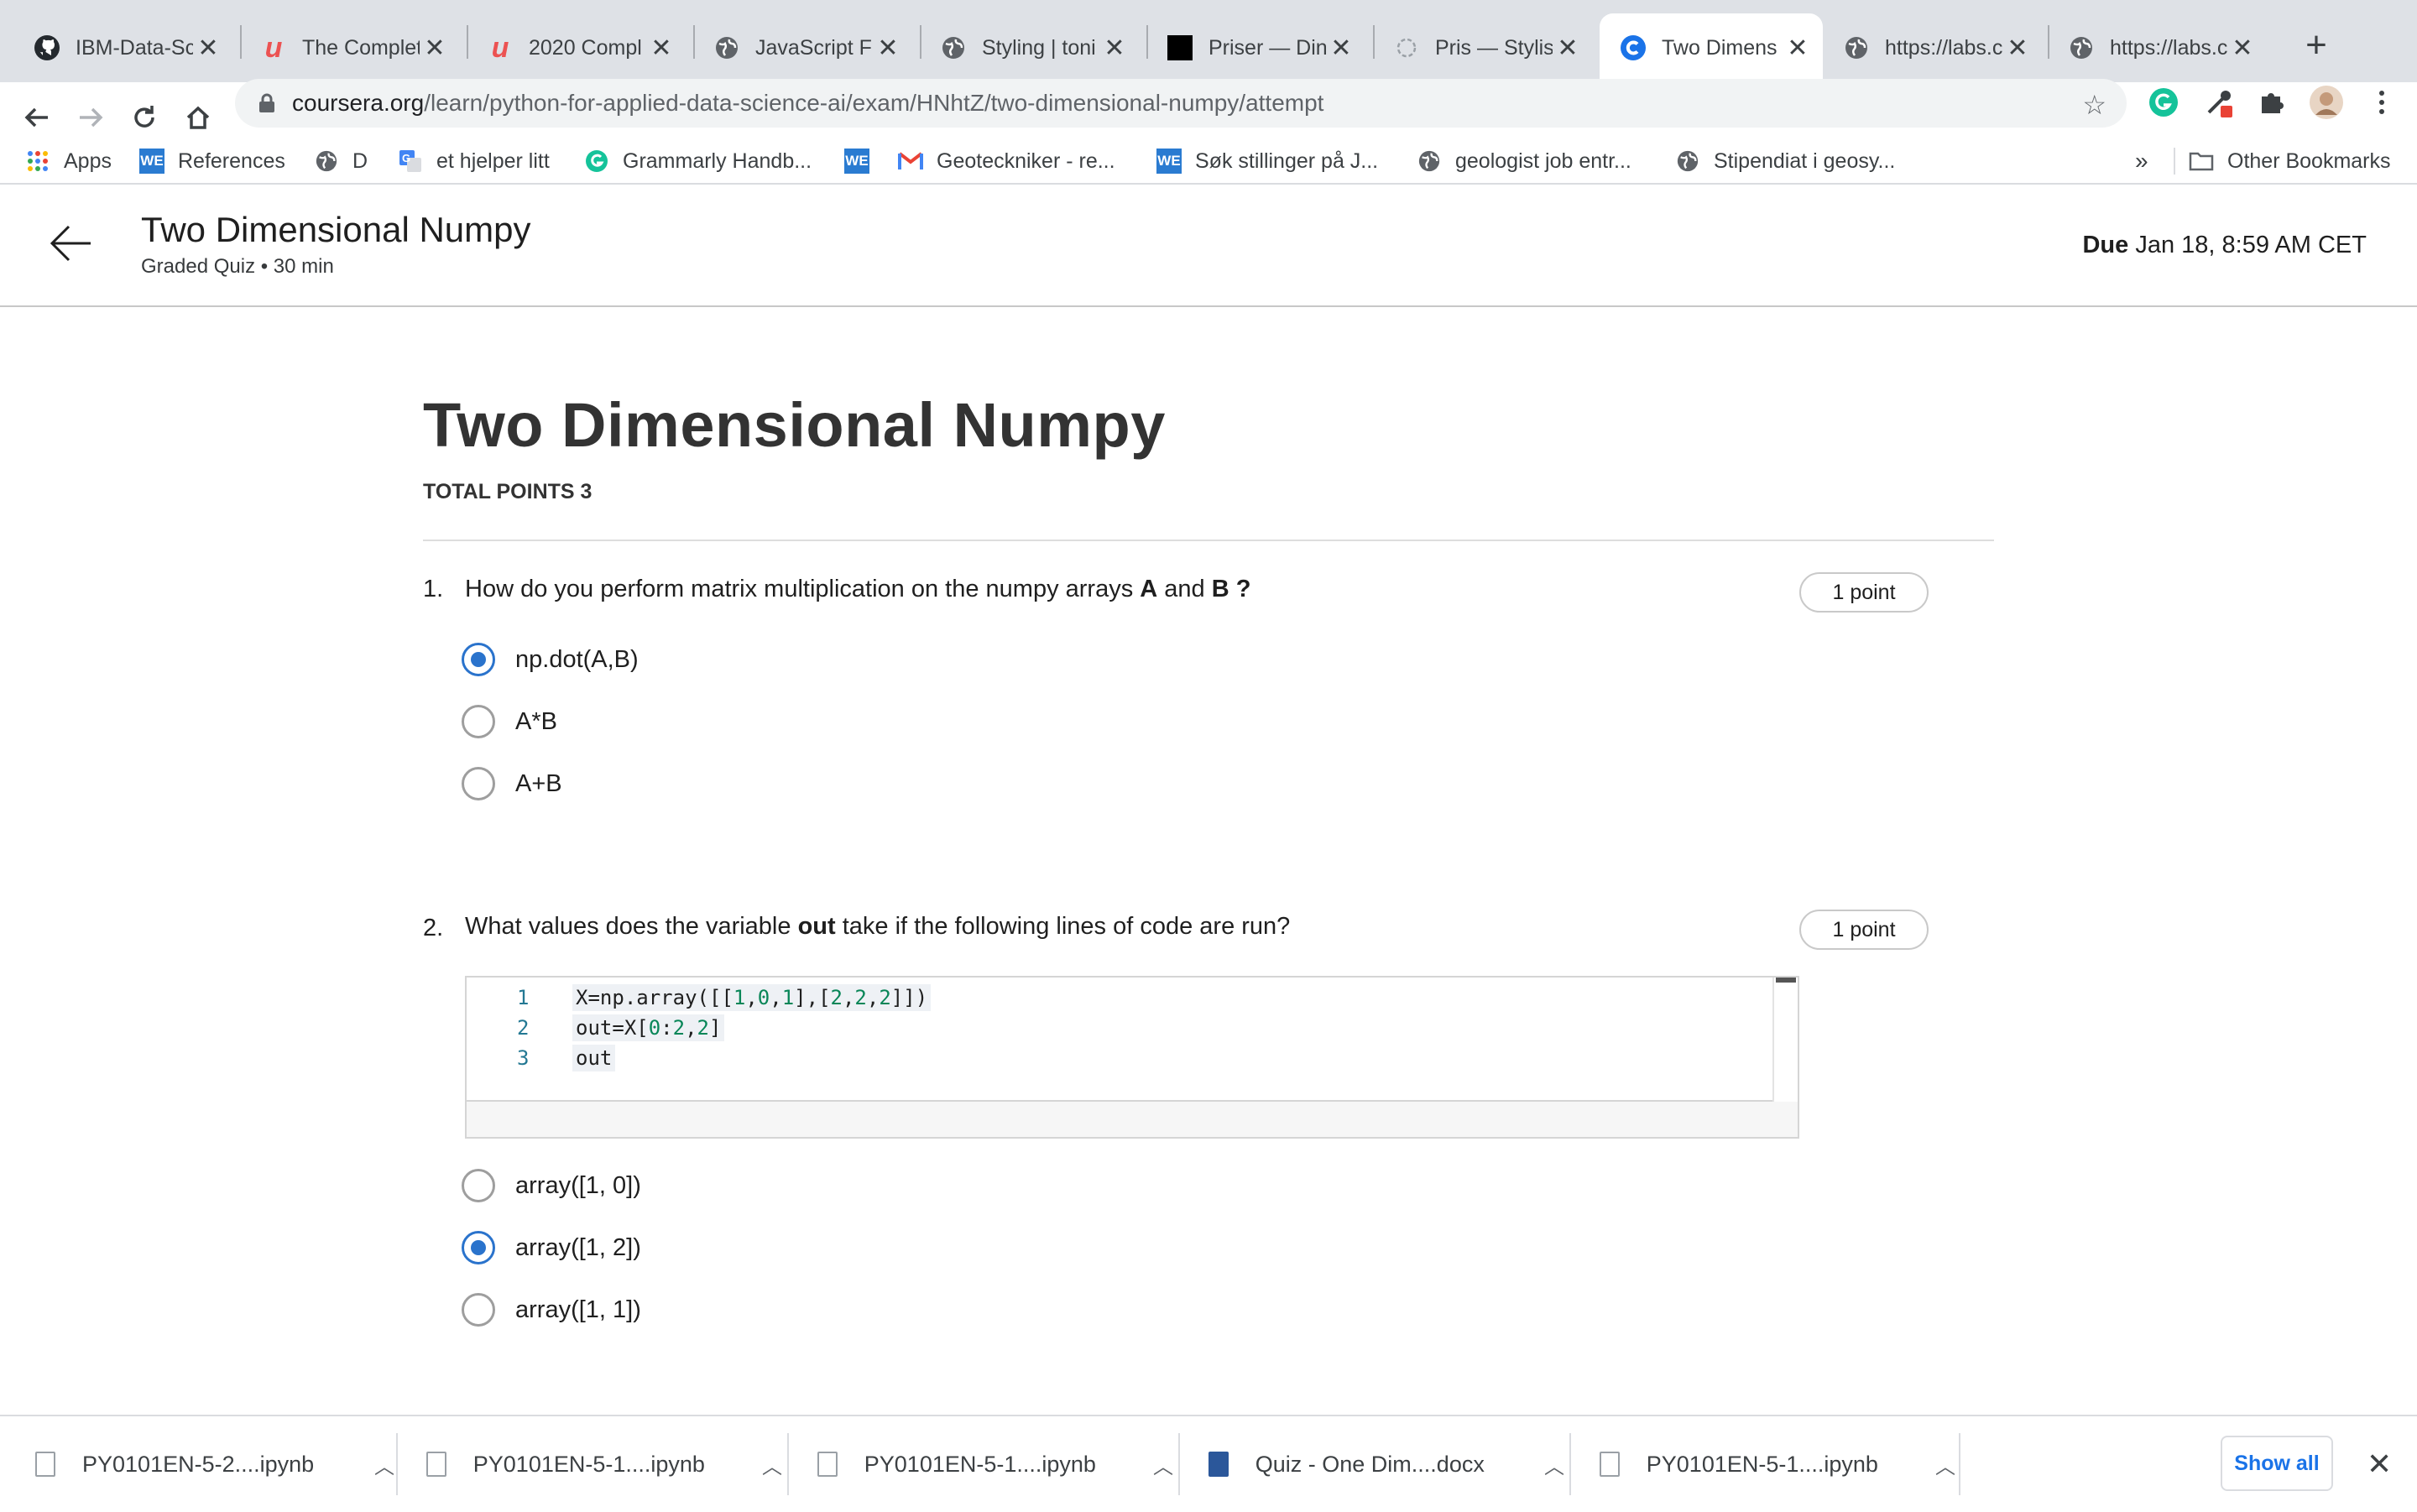  Describe the element at coordinates (1256, 48) in the screenshot. I see `tab-priser: Priser — Din ✕` at that location.